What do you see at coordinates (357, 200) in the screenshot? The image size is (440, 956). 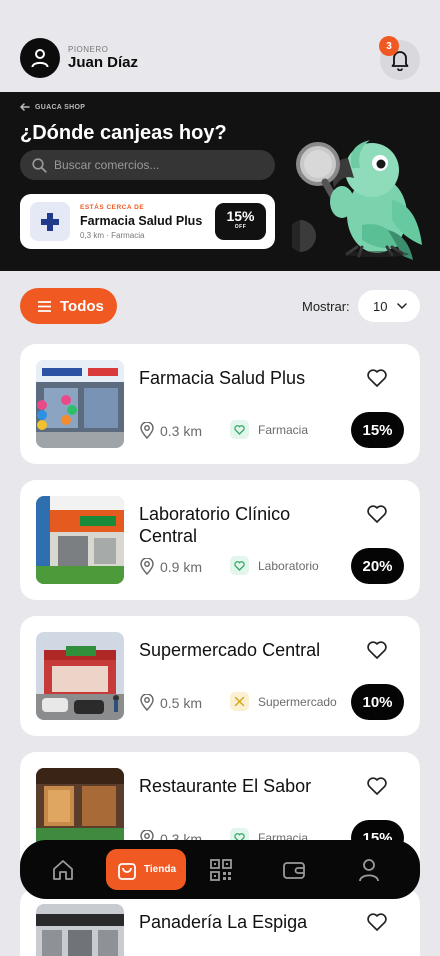 I see `parrot-mascot-illustration` at bounding box center [357, 200].